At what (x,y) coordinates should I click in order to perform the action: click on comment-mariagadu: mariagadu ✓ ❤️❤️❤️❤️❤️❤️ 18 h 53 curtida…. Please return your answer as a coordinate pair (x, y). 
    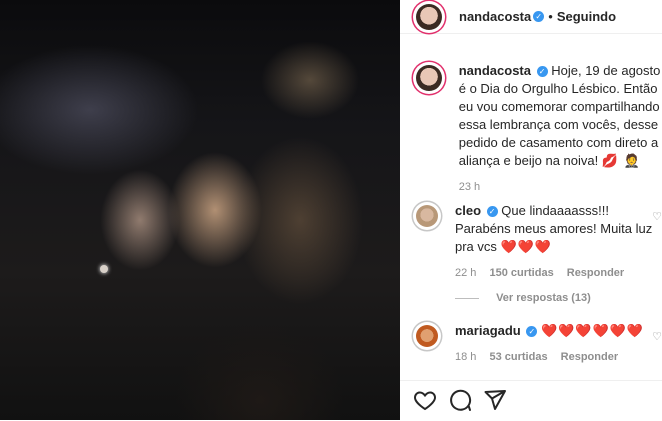
    Looking at the image, I should click on (537, 344).